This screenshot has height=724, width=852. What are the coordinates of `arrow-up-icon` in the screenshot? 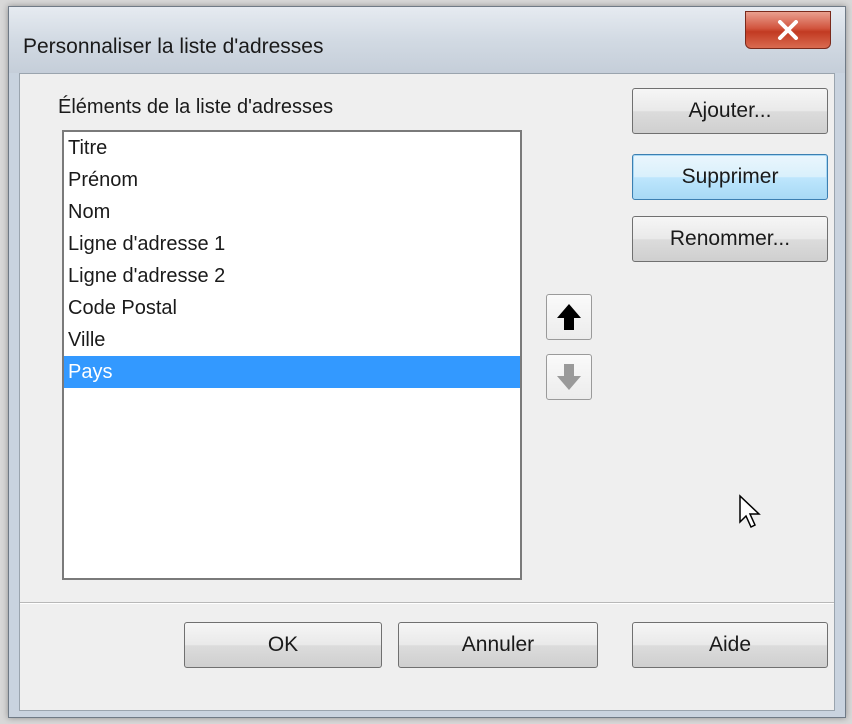 It's located at (569, 317).